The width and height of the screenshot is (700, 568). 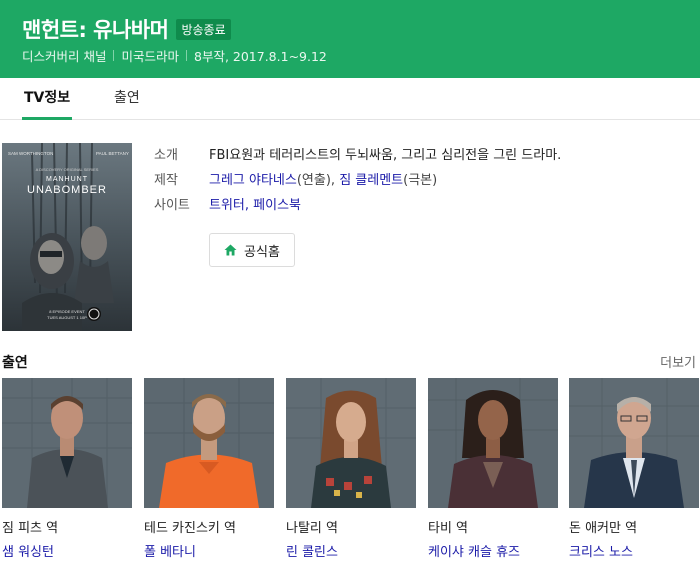 I want to click on cast-card: 돈 애커만 역 크리스 노스, so click(x=634, y=469).